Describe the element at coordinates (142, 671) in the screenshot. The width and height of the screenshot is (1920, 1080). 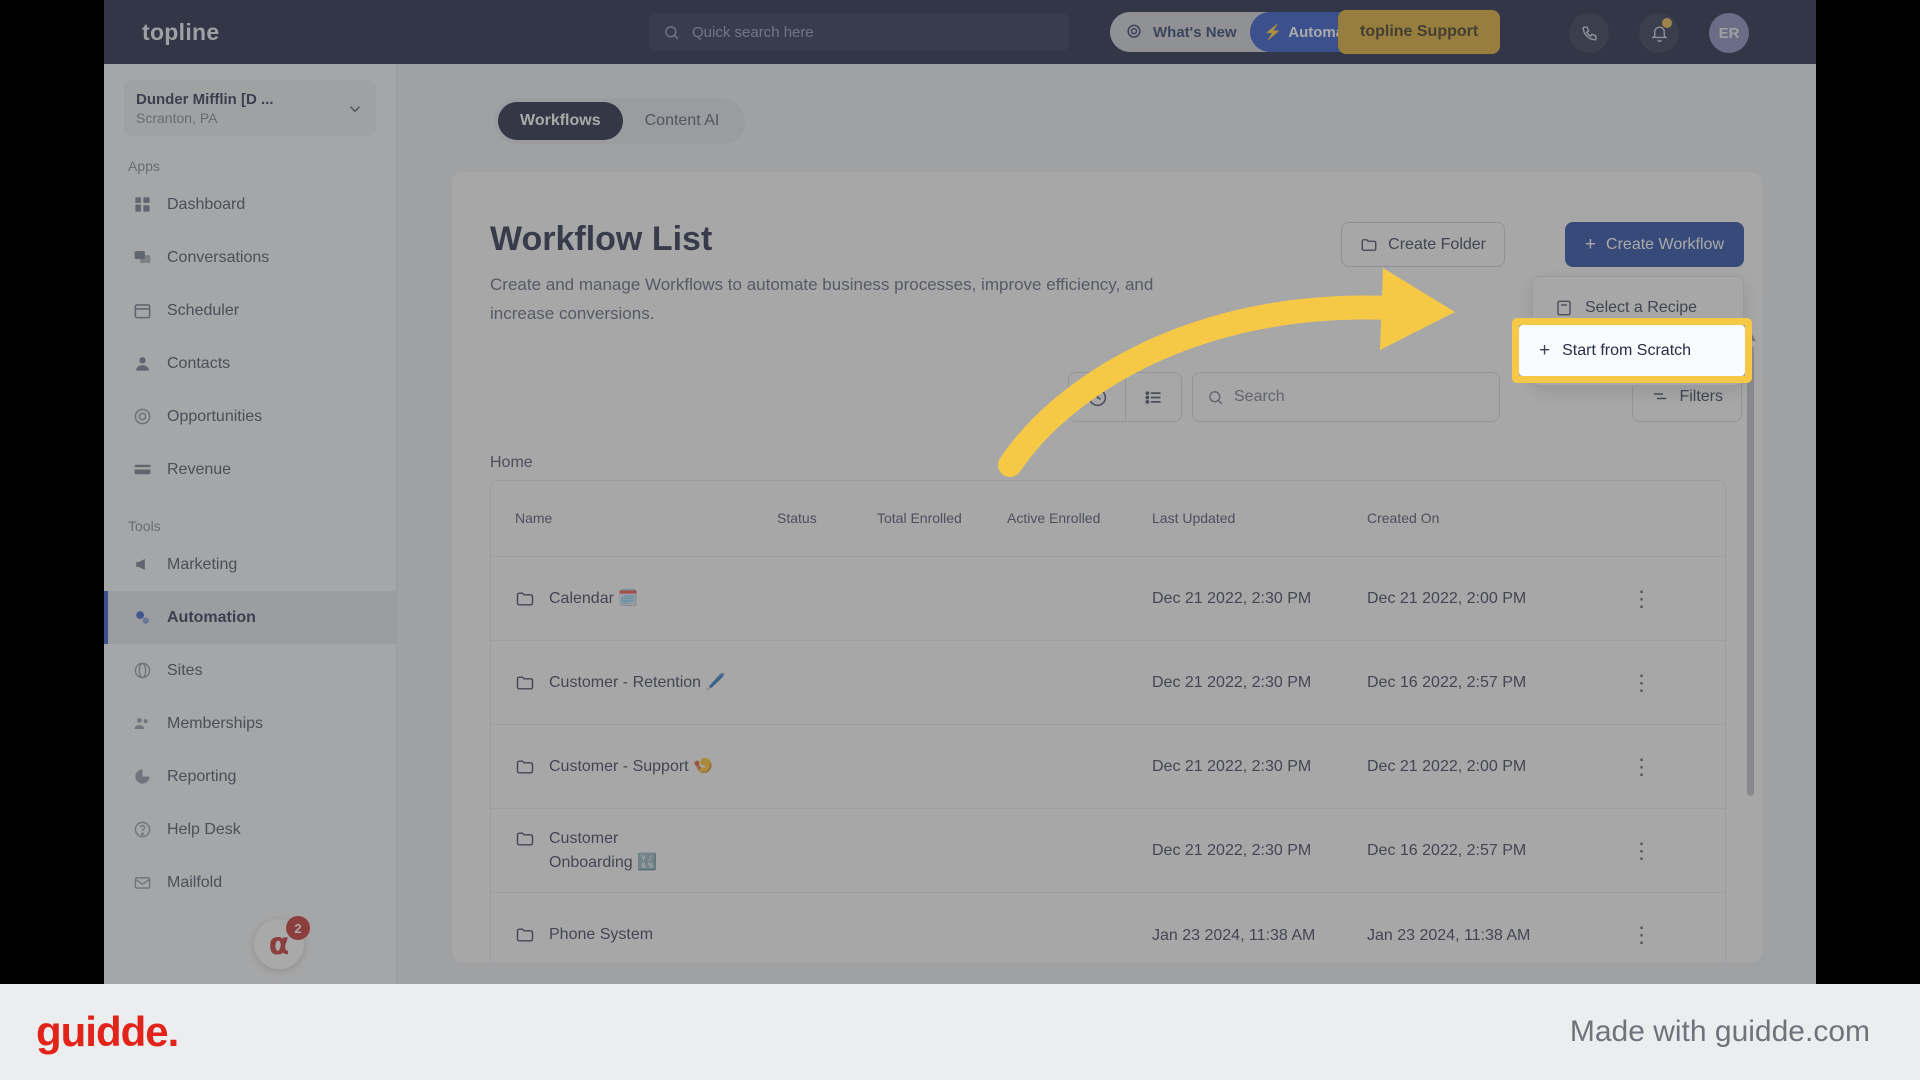
I see `globe-icon` at that location.